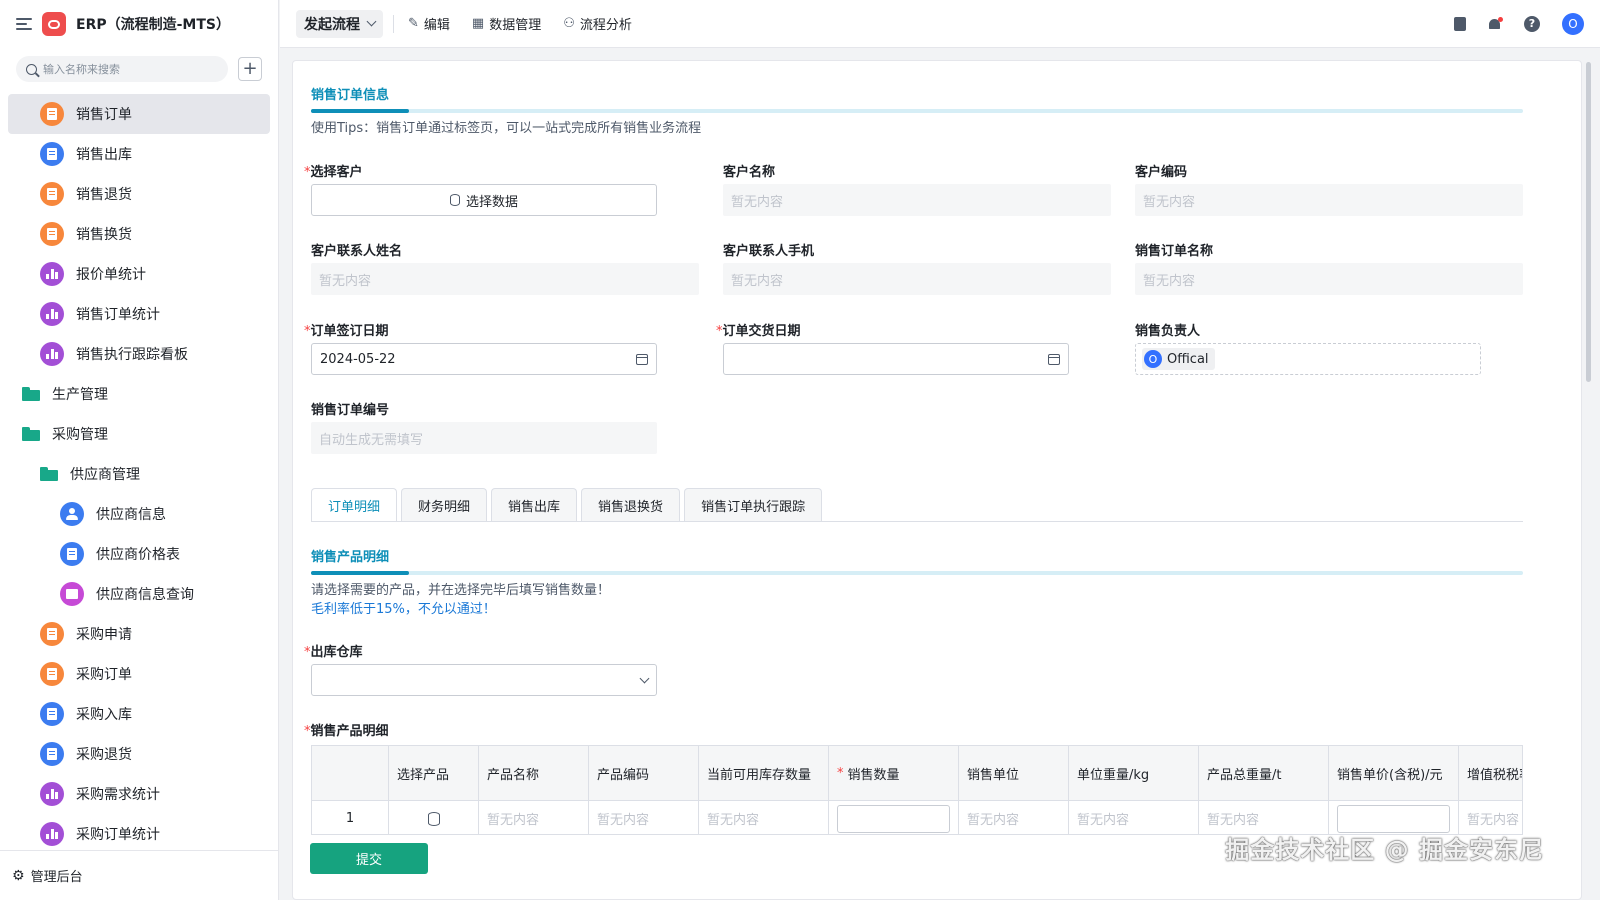 This screenshot has height=900, width=1600. What do you see at coordinates (917, 200) in the screenshot?
I see `customer-name-field: 暂无内容` at bounding box center [917, 200].